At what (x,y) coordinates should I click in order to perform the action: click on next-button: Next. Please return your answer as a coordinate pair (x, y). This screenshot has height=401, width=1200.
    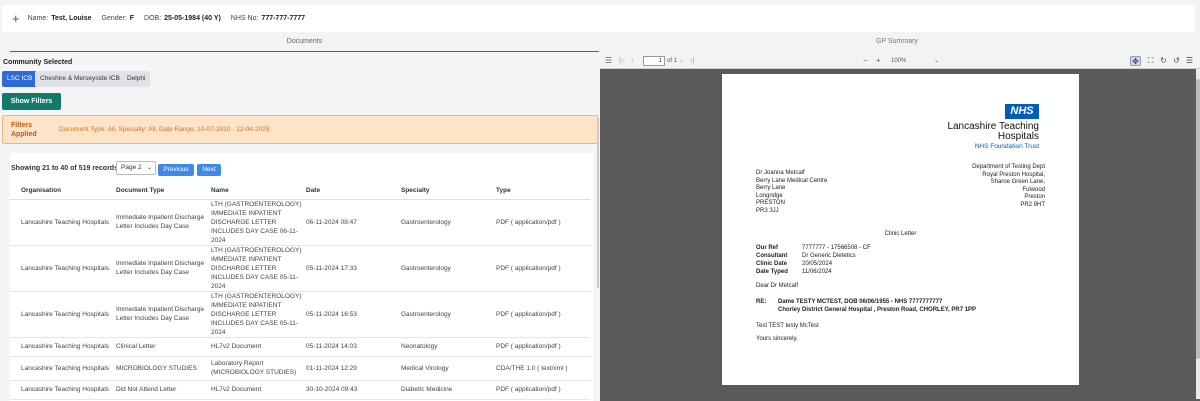
    Looking at the image, I should click on (209, 170).